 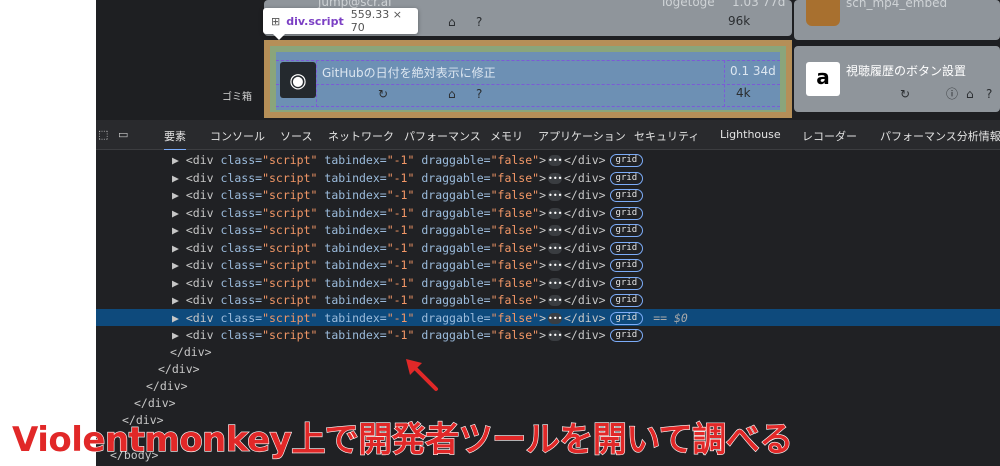 I want to click on tab-console: コンソール, so click(x=237, y=136).